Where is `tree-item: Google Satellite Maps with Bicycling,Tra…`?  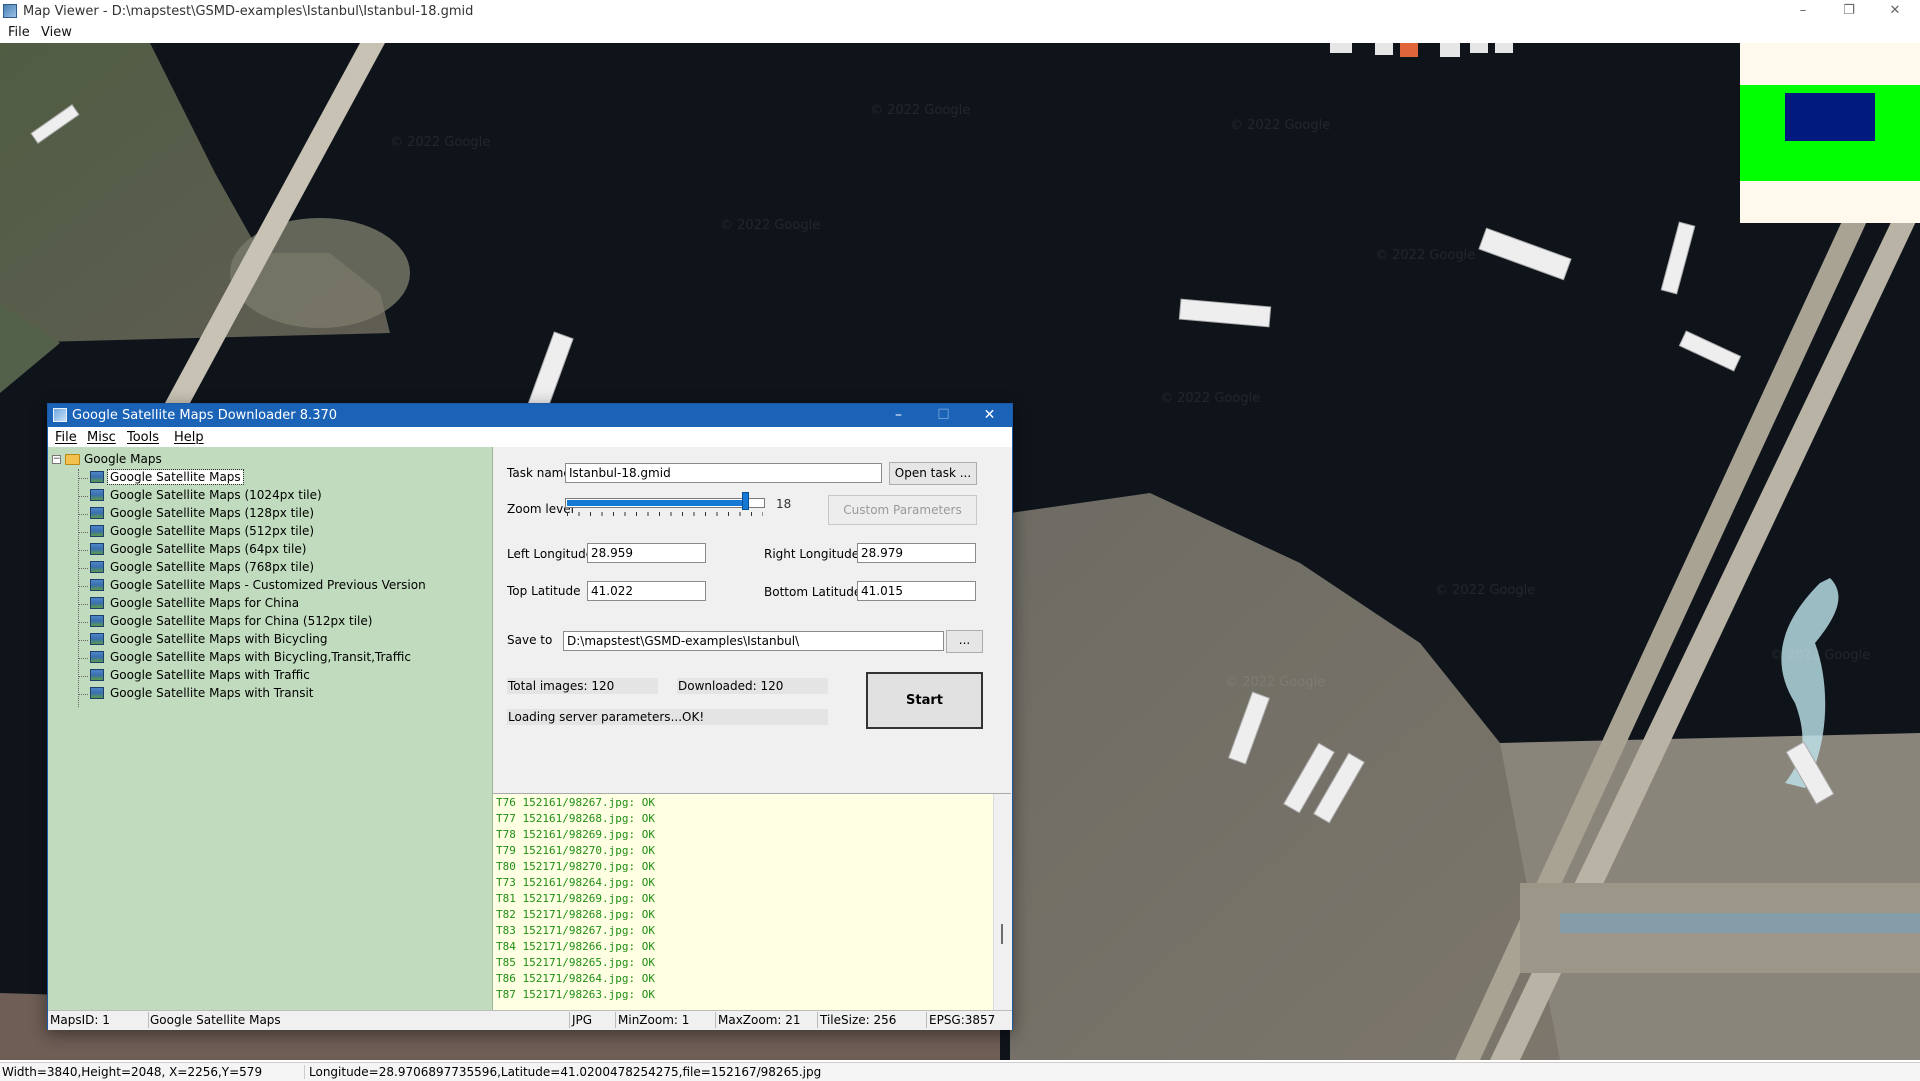
tree-item: Google Satellite Maps with Bicycling,Tra… is located at coordinates (278, 658).